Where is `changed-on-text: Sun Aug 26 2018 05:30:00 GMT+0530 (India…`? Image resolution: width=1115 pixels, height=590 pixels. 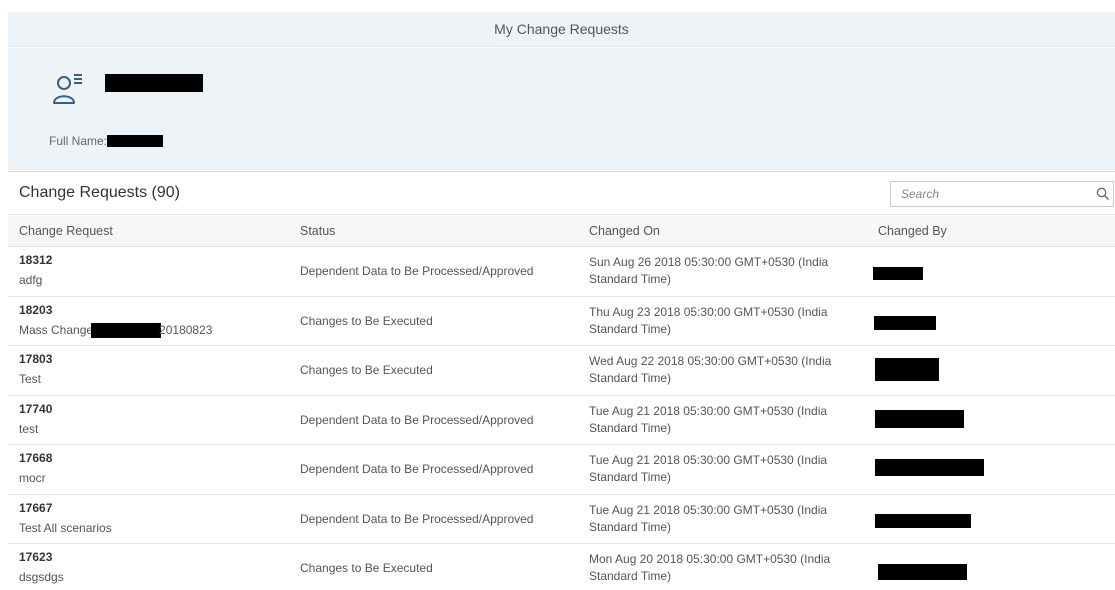
changed-on-text: Sun Aug 26 2018 05:30:00 GMT+0530 (India… is located at coordinates (709, 270).